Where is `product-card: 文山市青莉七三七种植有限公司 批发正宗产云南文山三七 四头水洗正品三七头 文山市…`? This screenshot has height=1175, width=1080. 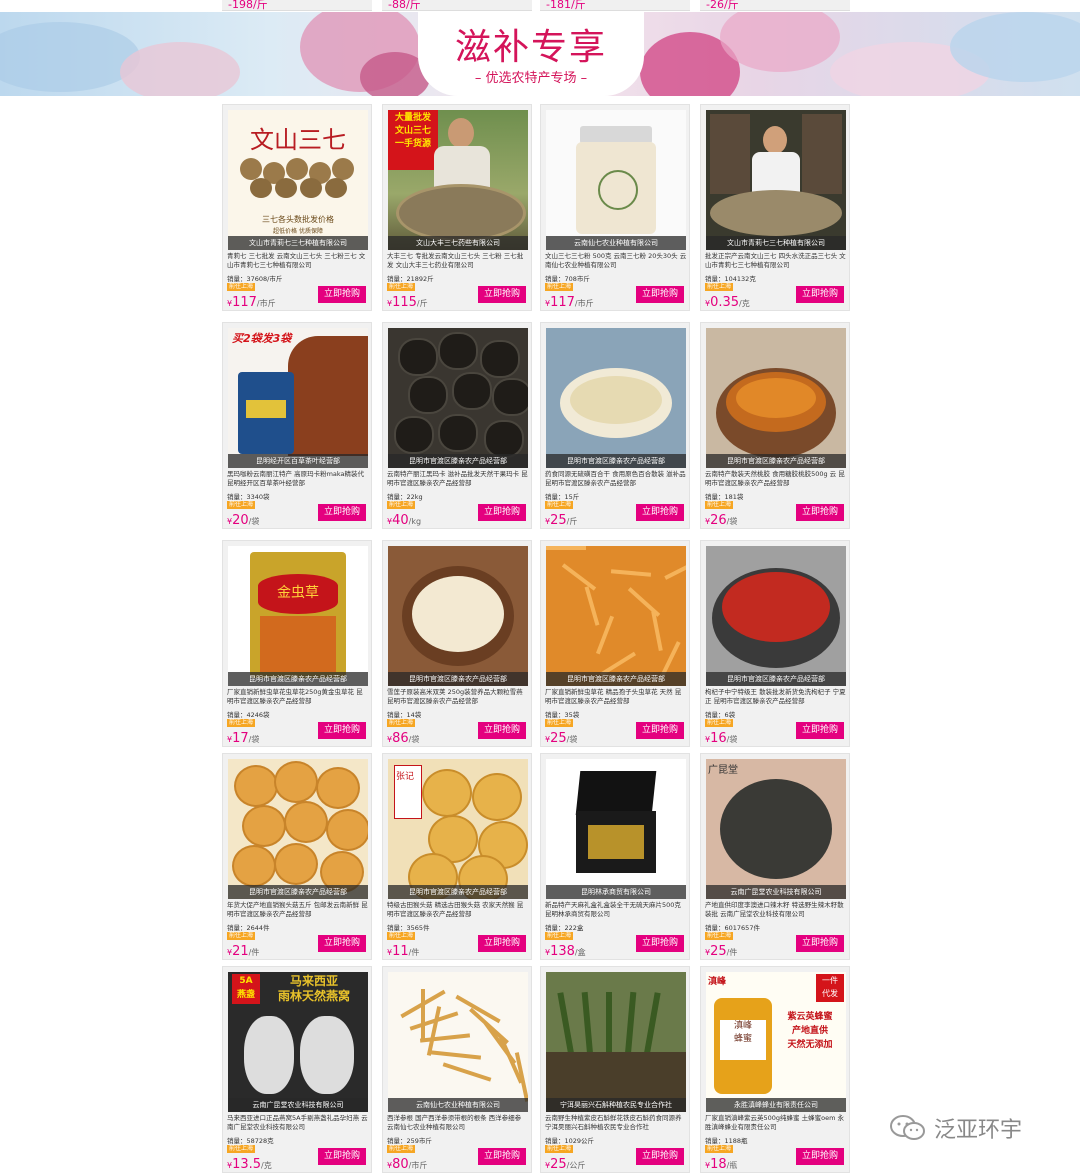
product-card: 文山市青莉七三七种植有限公司 批发正宗产云南文山三七 四头水洗正品三七头 文山市… is located at coordinates (775, 207).